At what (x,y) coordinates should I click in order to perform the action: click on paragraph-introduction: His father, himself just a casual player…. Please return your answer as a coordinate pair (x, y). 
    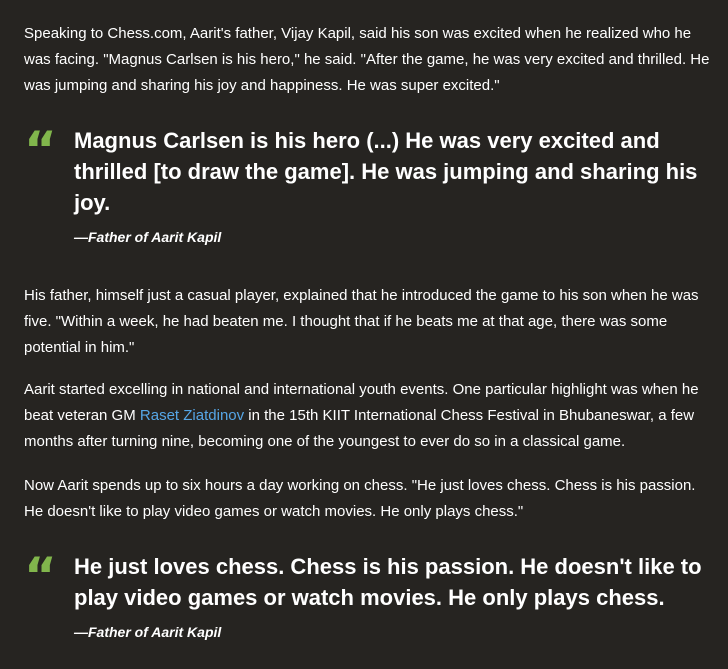
    Looking at the image, I should click on (361, 321).